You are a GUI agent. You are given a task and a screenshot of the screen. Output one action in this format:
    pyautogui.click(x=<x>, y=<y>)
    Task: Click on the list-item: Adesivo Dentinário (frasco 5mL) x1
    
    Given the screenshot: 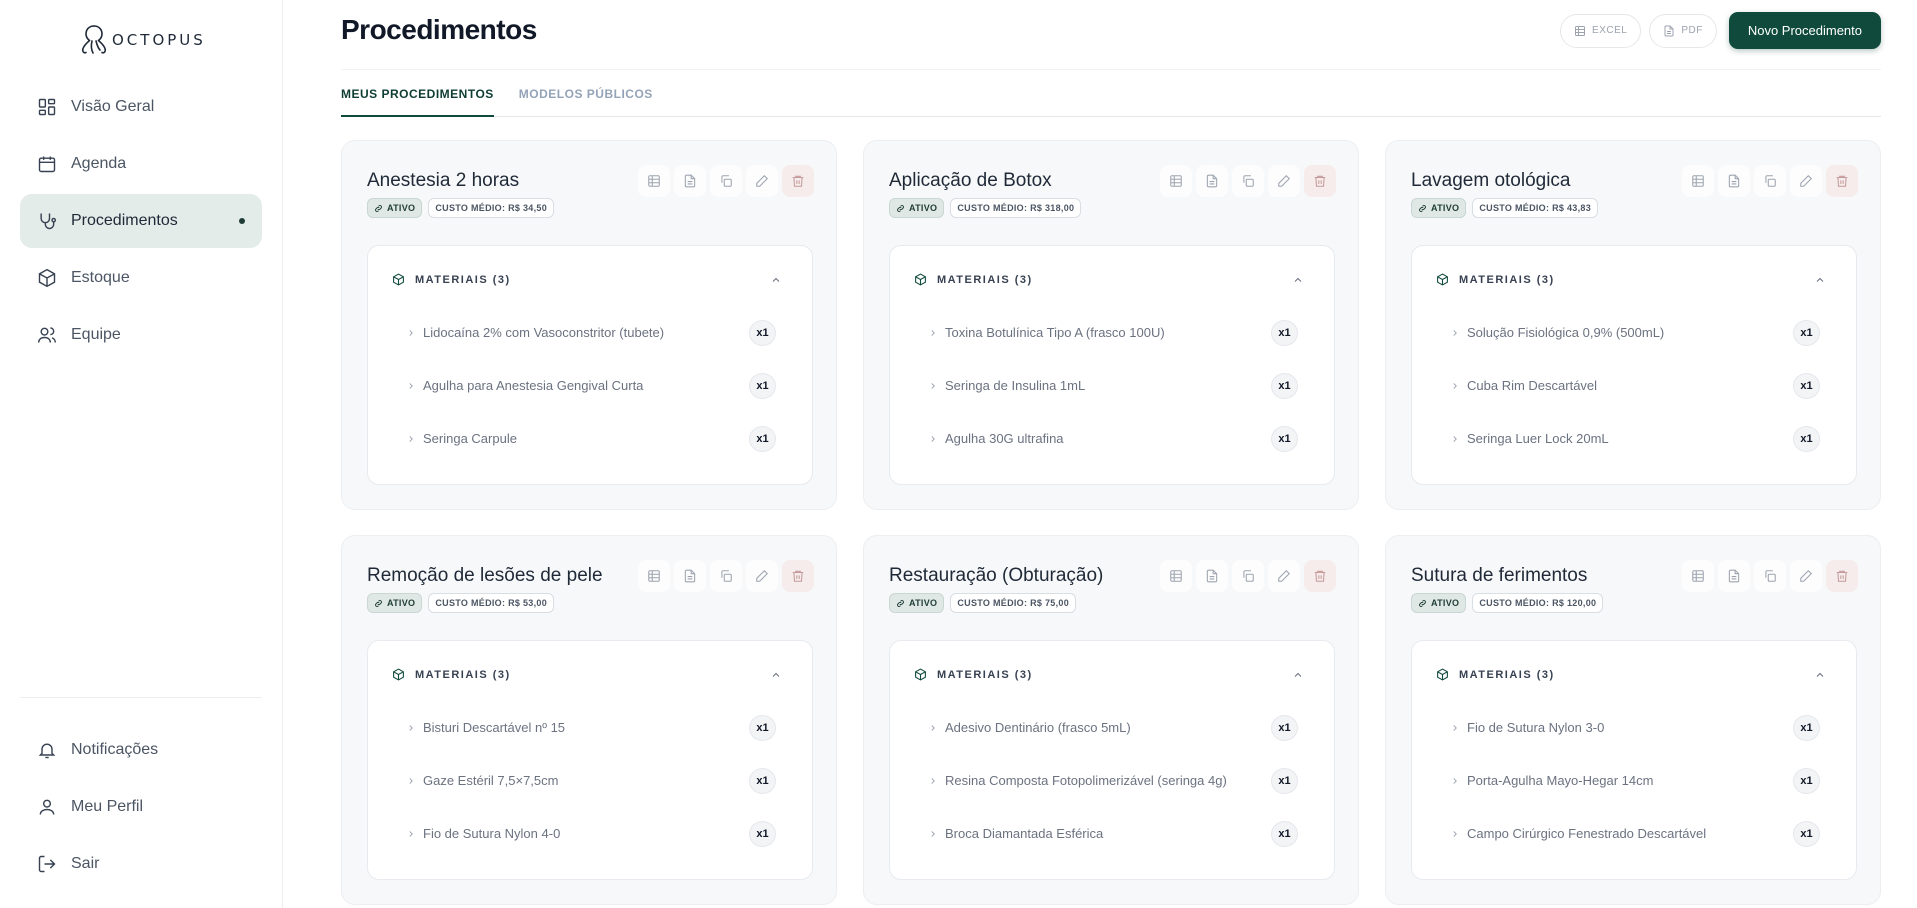 What is the action you would take?
    pyautogui.click(x=1113, y=727)
    